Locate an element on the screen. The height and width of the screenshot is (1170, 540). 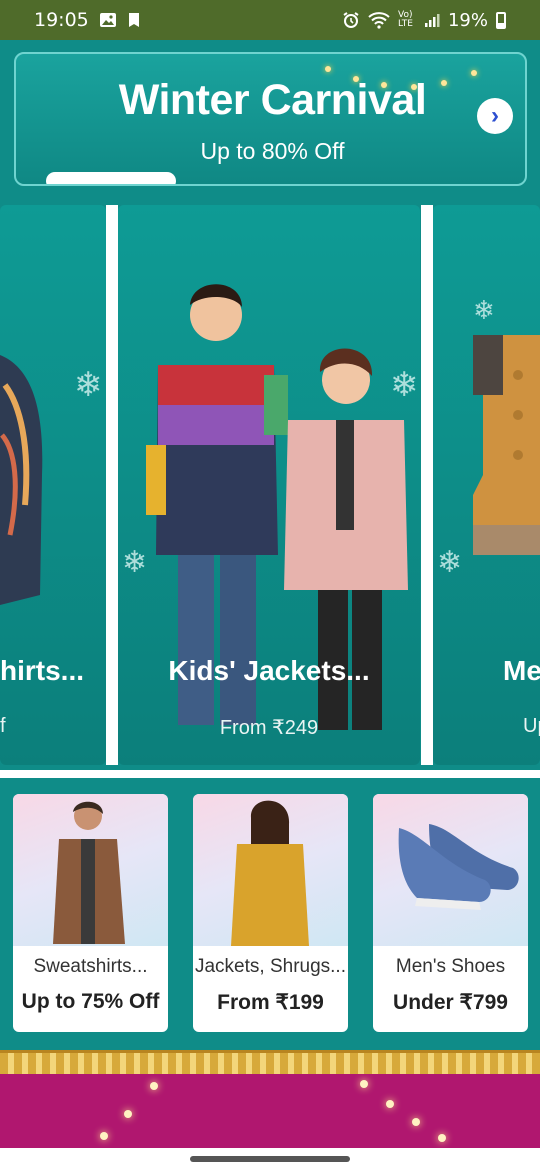
decorative-border is located at coordinates (270, 1062).